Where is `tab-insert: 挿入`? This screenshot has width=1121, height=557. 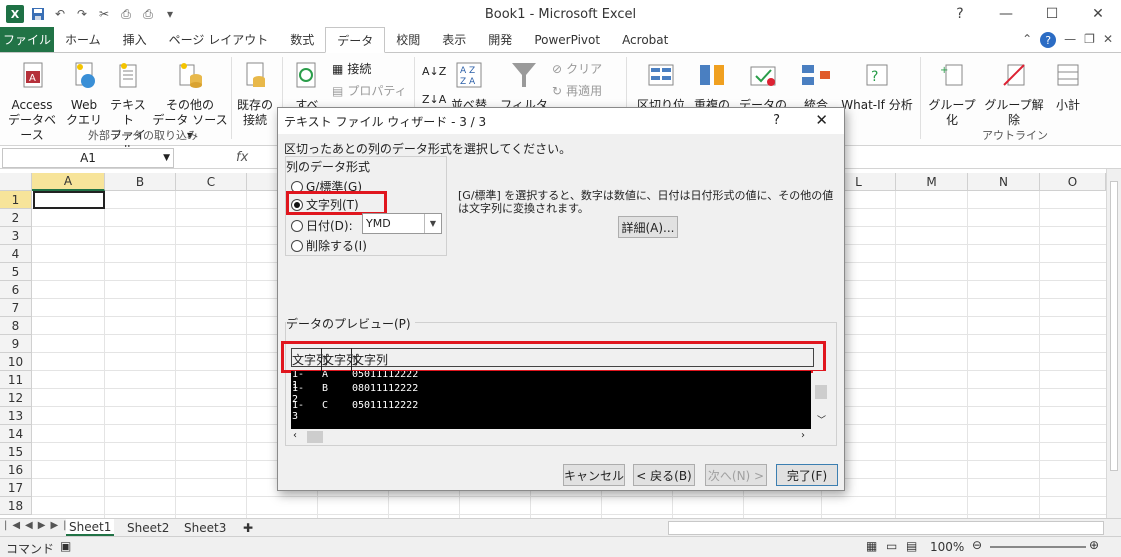 tab-insert: 挿入 is located at coordinates (135, 39).